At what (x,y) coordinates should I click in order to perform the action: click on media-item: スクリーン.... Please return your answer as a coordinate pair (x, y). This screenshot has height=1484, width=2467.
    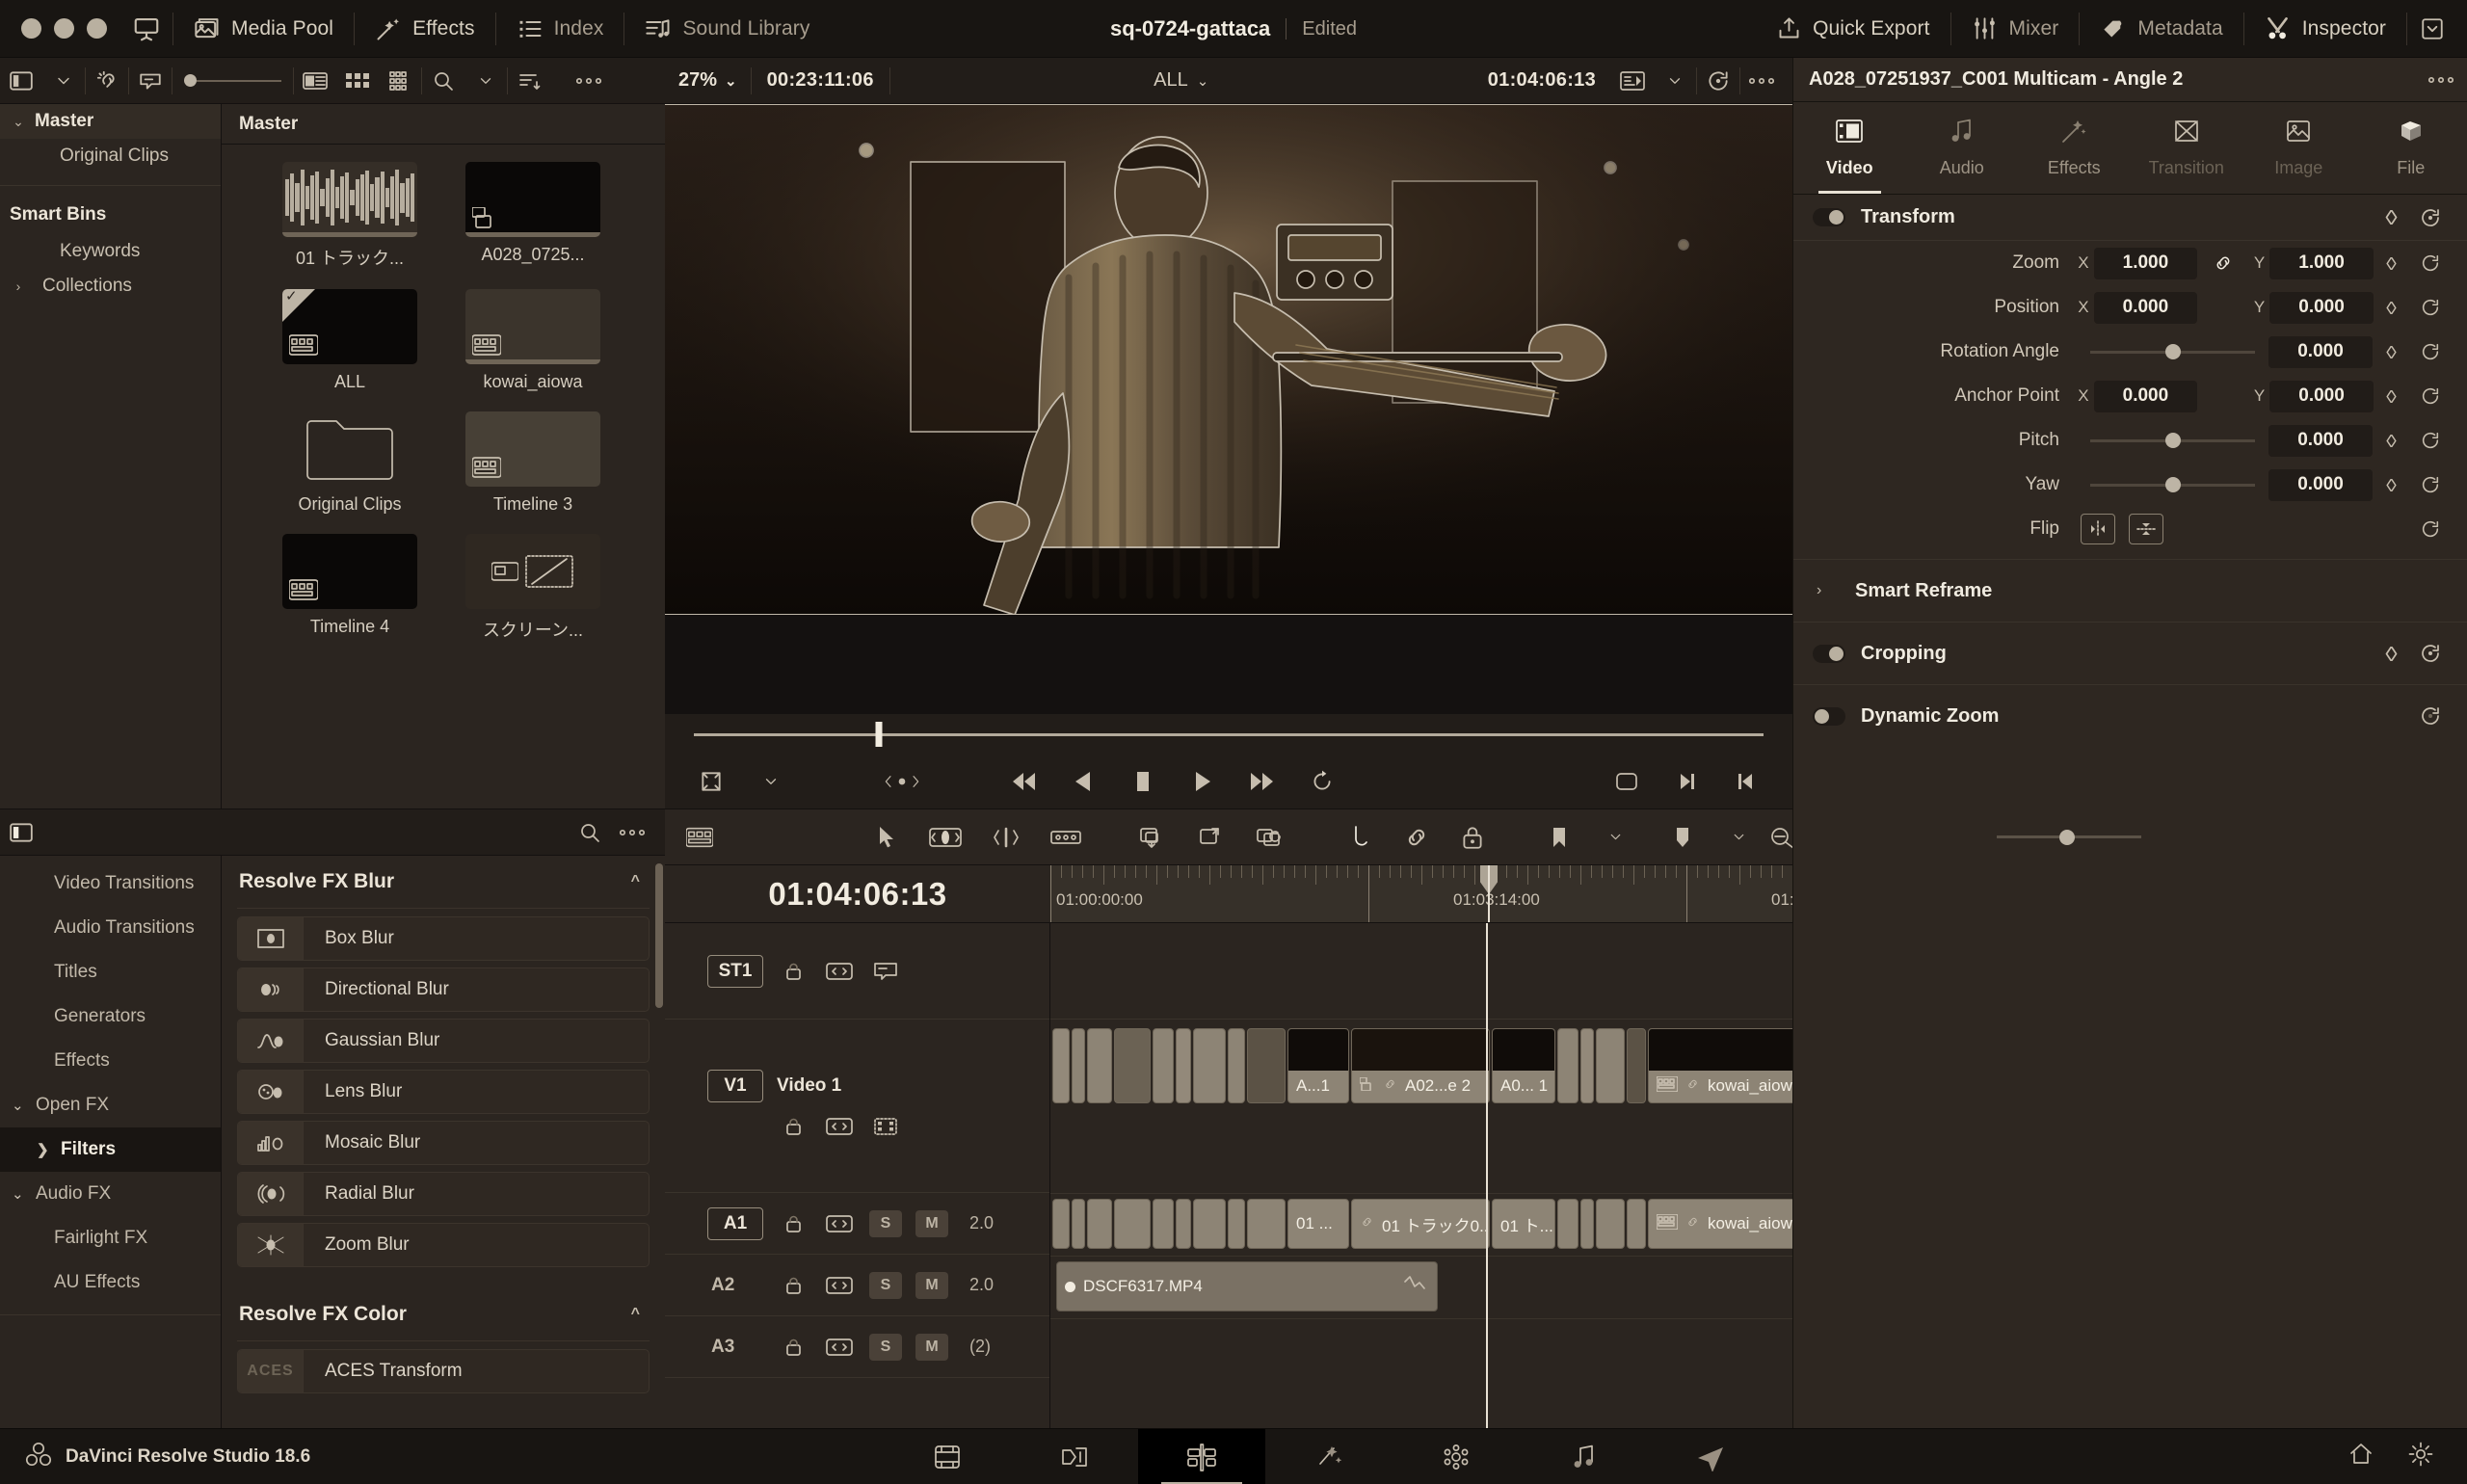
    Looking at the image, I should click on (532, 588).